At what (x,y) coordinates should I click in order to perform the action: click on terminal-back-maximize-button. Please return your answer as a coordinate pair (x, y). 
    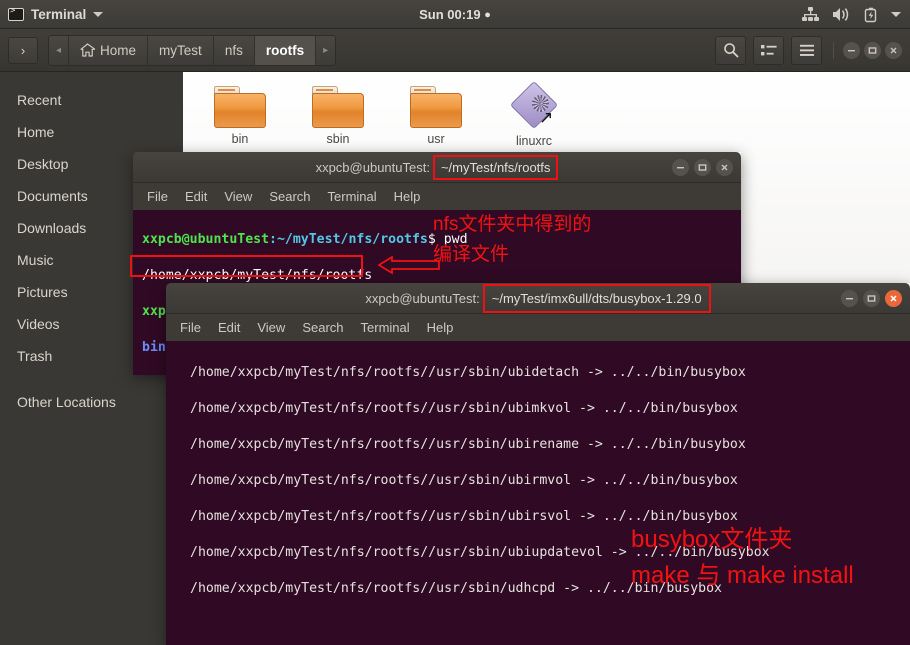
    Looking at the image, I should click on (702, 167).